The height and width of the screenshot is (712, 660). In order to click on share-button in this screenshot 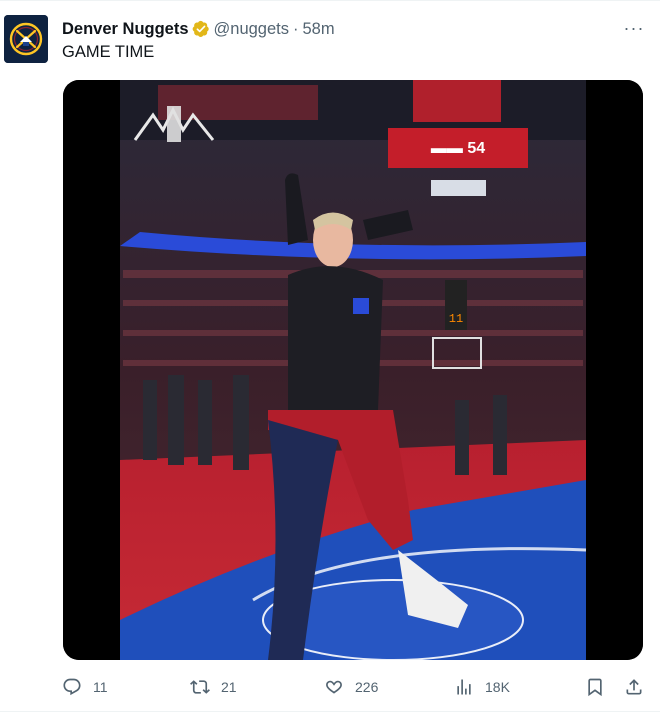, I will do `click(634, 687)`.